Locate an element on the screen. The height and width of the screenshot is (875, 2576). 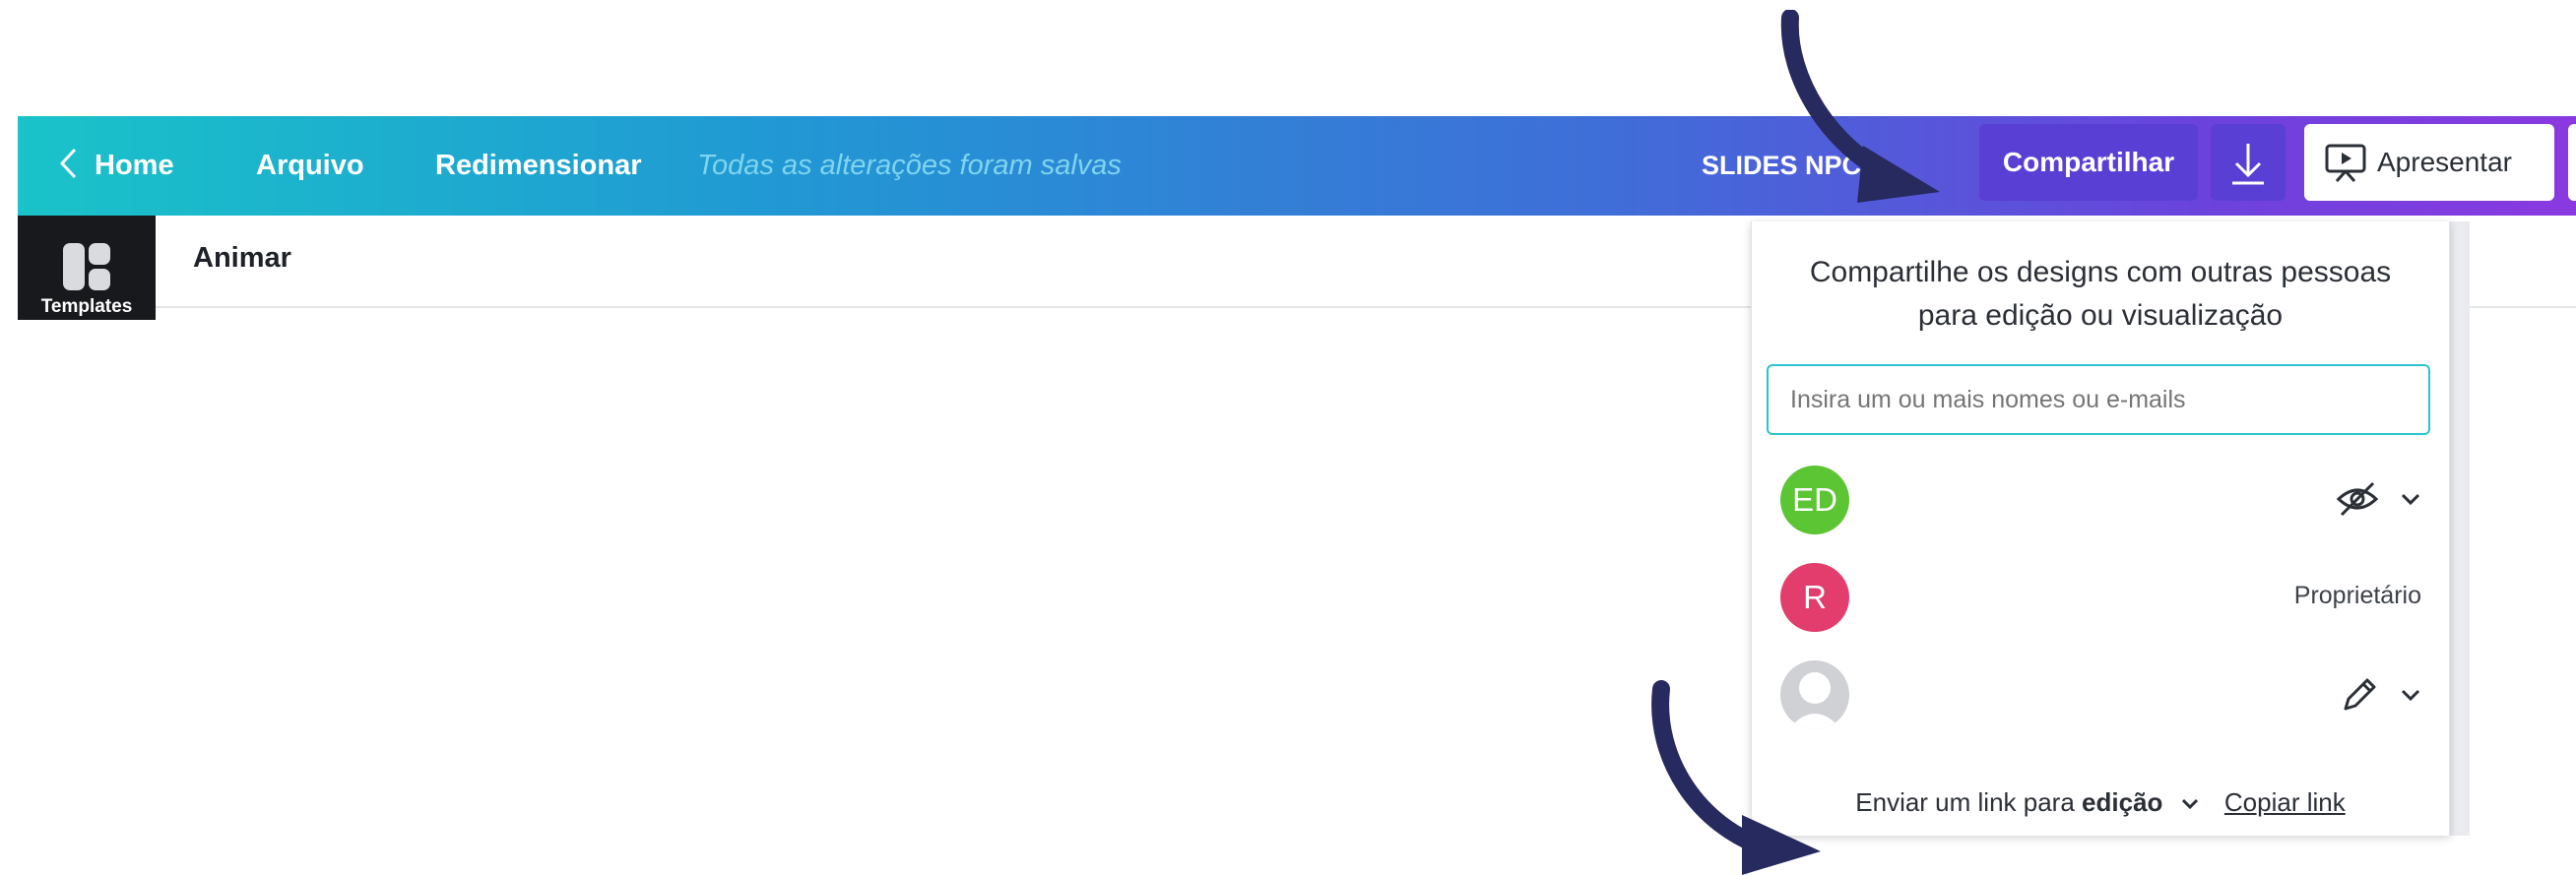
link-prefix: Enviar um link para is located at coordinates (1965, 802).